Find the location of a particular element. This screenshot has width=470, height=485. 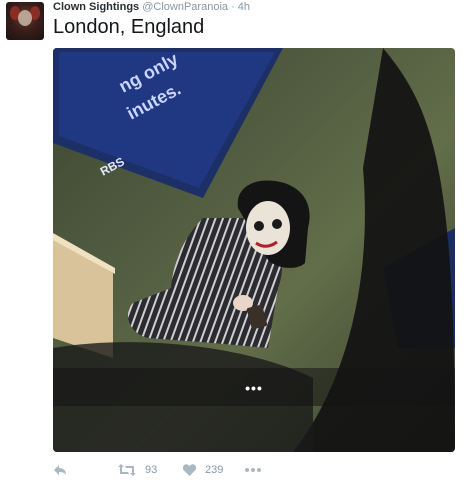

avatar-face is located at coordinates (25, 18).